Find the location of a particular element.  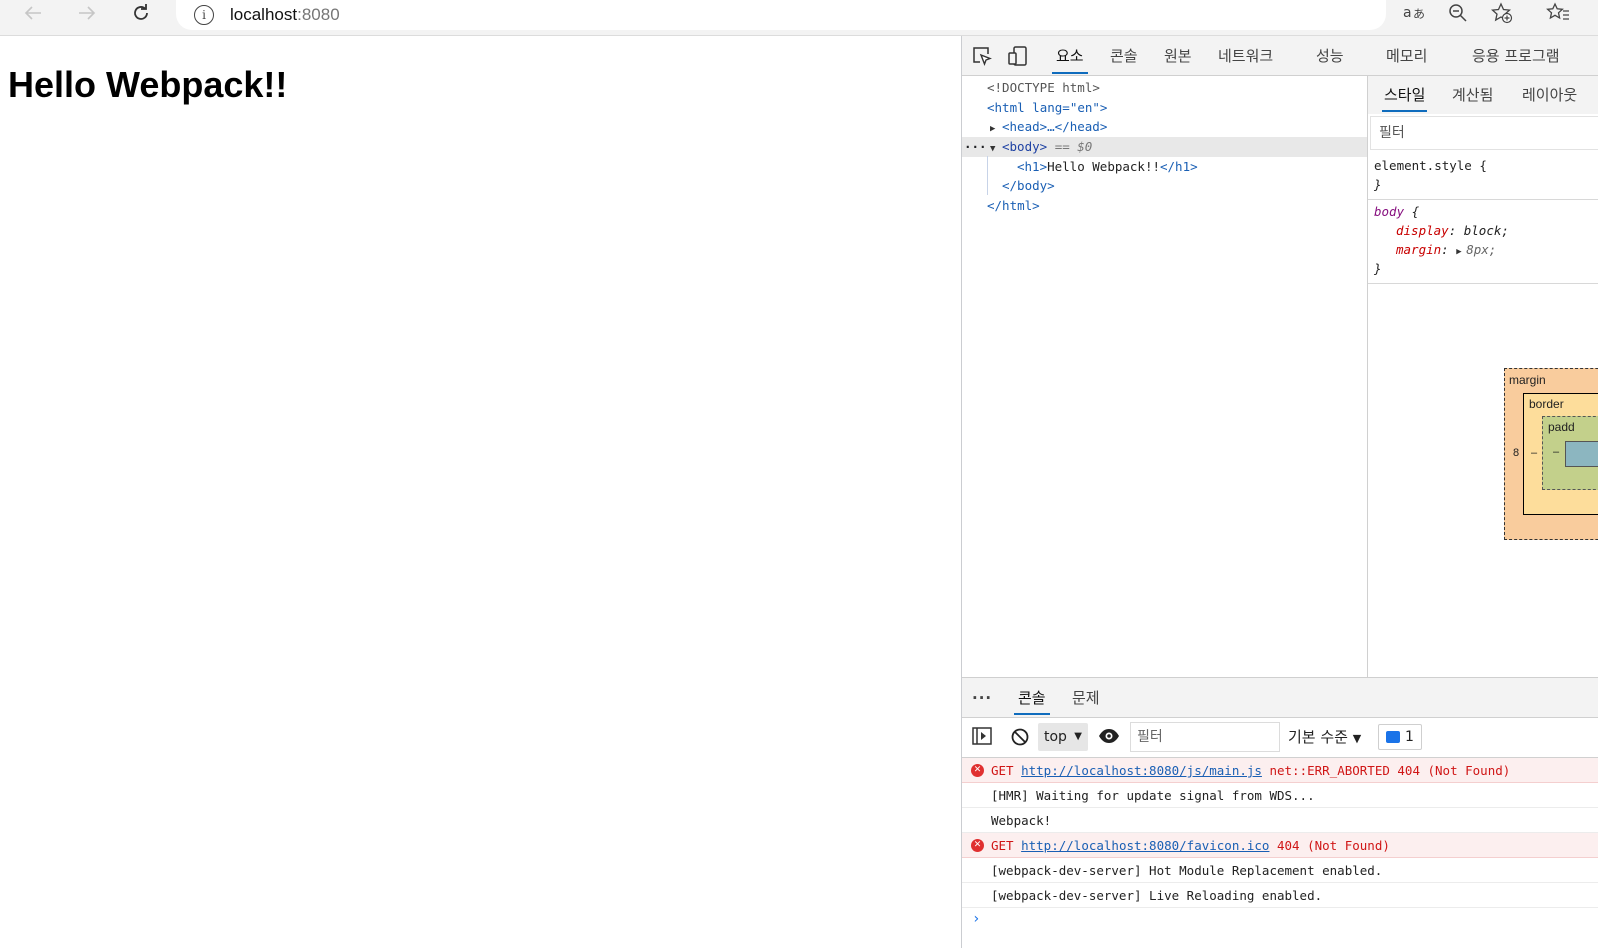

dom-body-selected: ··· ▼ <body> == $0 is located at coordinates (1164, 147).